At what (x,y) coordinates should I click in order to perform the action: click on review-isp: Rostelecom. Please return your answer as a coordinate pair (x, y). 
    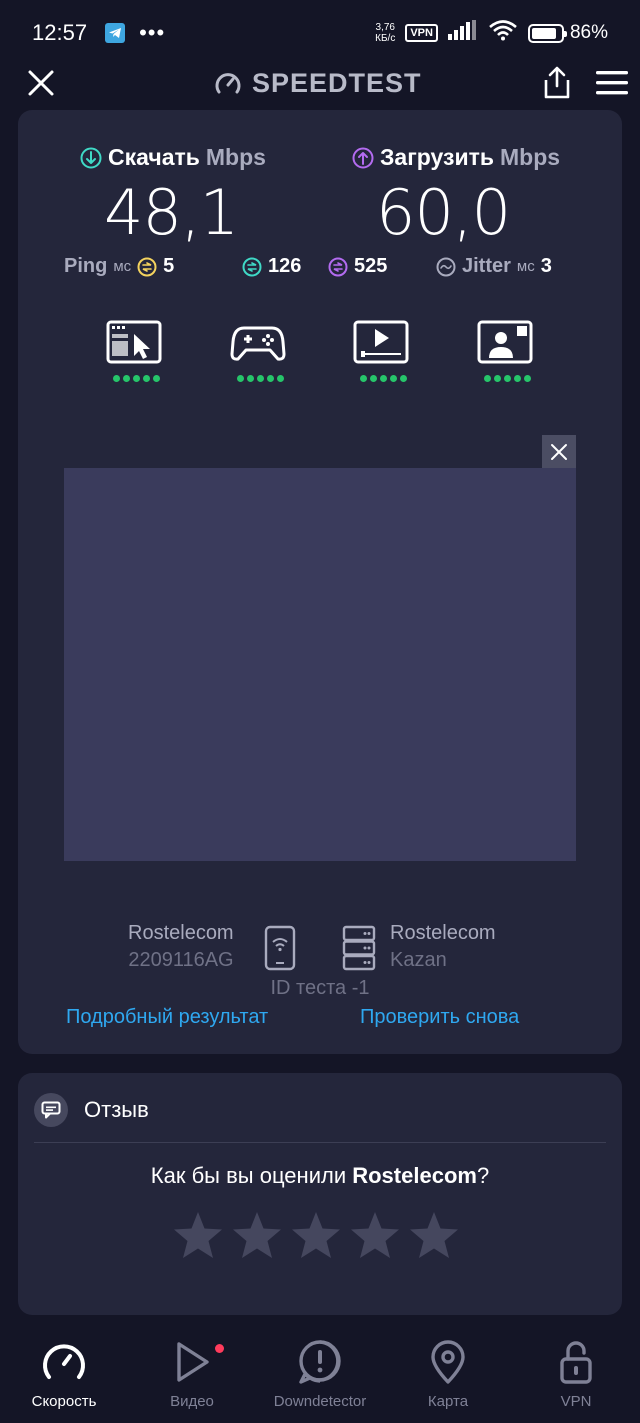
    Looking at the image, I should click on (414, 1175).